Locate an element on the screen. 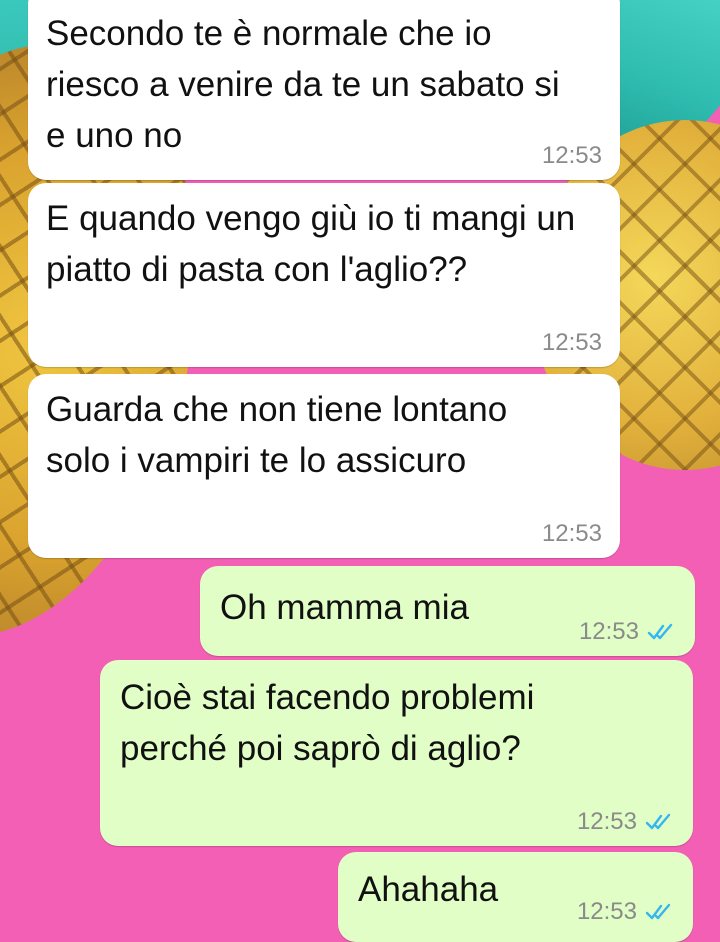 This screenshot has height=942, width=720. outgoing-message-bubble: Oh mamma mia 12:53 is located at coordinates (447, 611).